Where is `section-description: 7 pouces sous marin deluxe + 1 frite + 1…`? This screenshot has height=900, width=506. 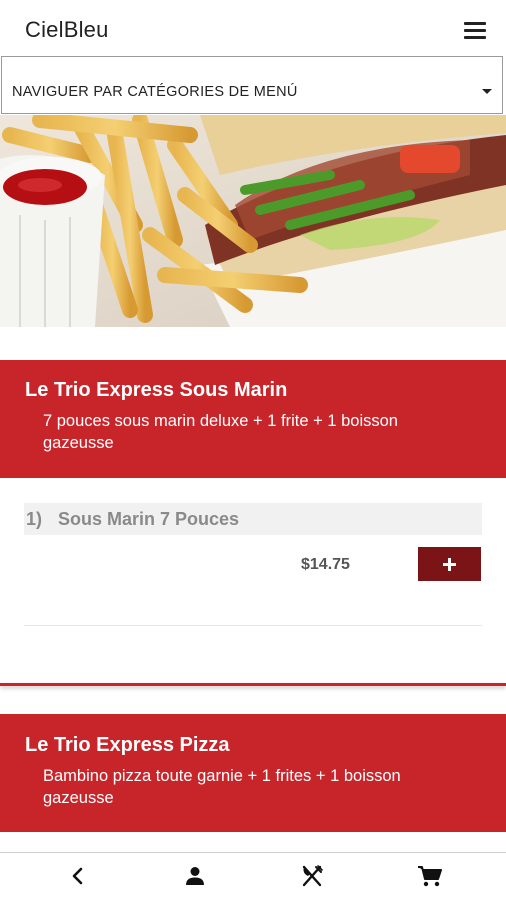 section-description: 7 pouces sous marin deluxe + 1 frite + 1… is located at coordinates (220, 432).